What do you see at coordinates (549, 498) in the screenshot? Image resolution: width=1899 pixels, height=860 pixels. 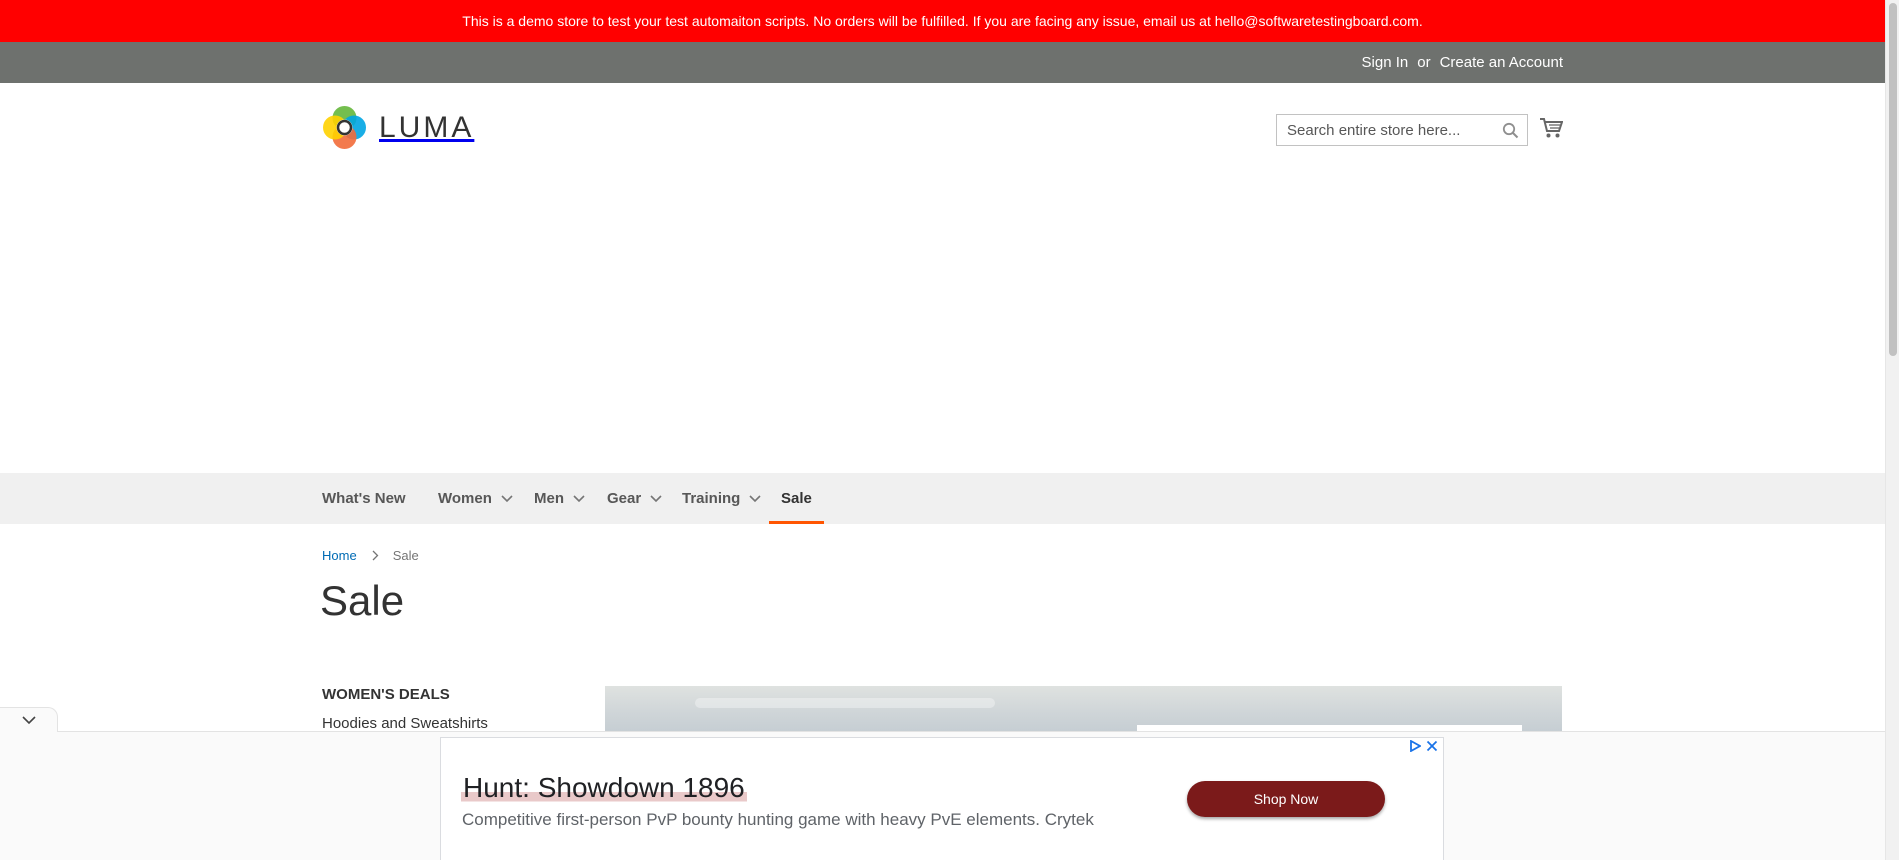 I see `nav-label: Men` at bounding box center [549, 498].